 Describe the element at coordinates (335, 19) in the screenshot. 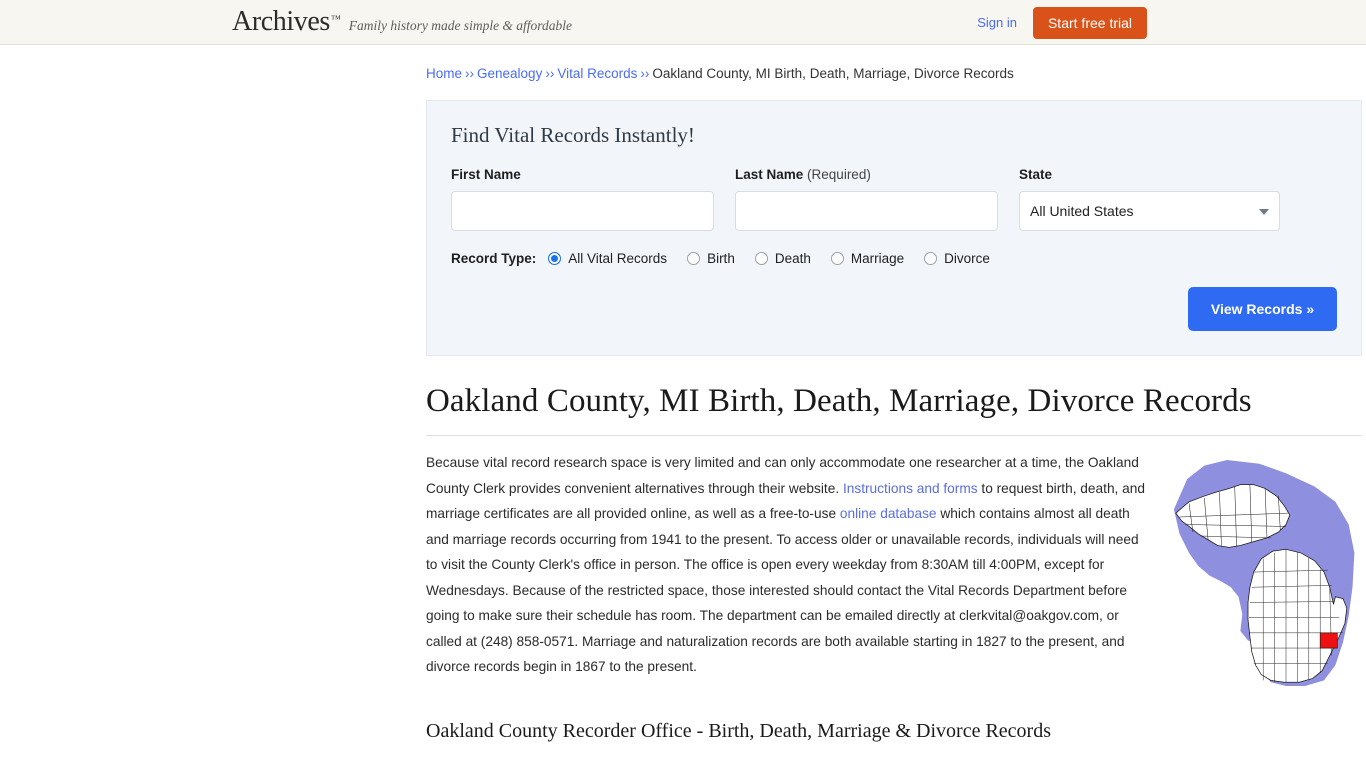

I see `trademark-icon: ™` at that location.